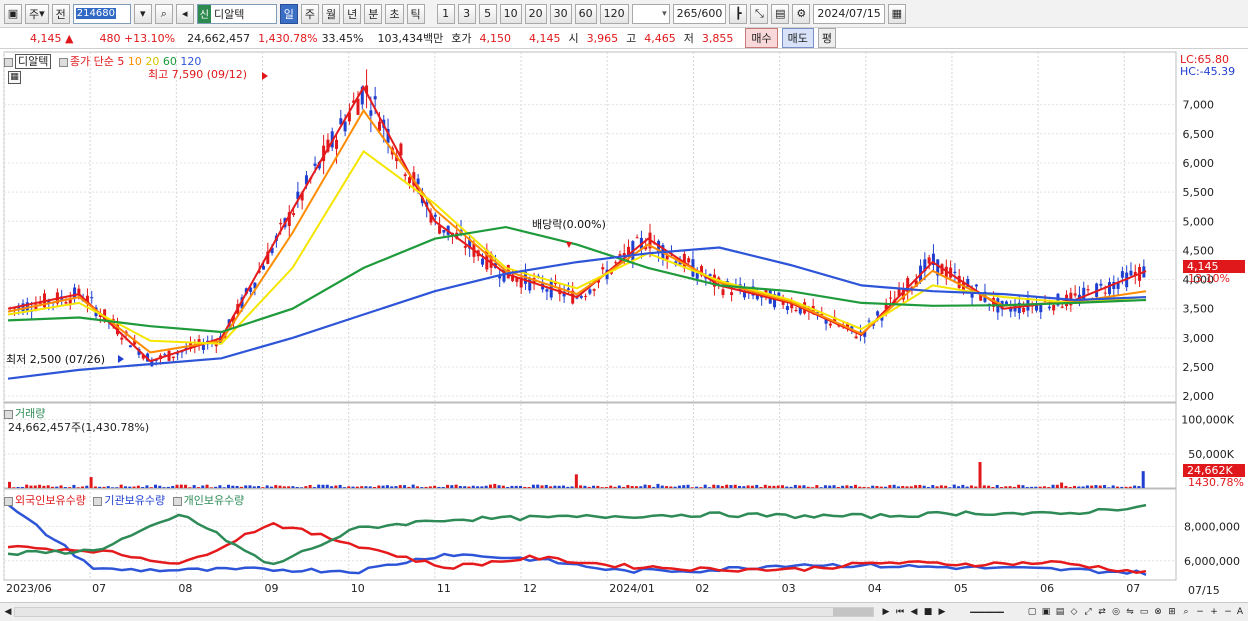 Image resolution: width=1248 pixels, height=621 pixels. Describe the element at coordinates (13, 13) in the screenshot. I see `chart-window-icon: ▣` at that location.